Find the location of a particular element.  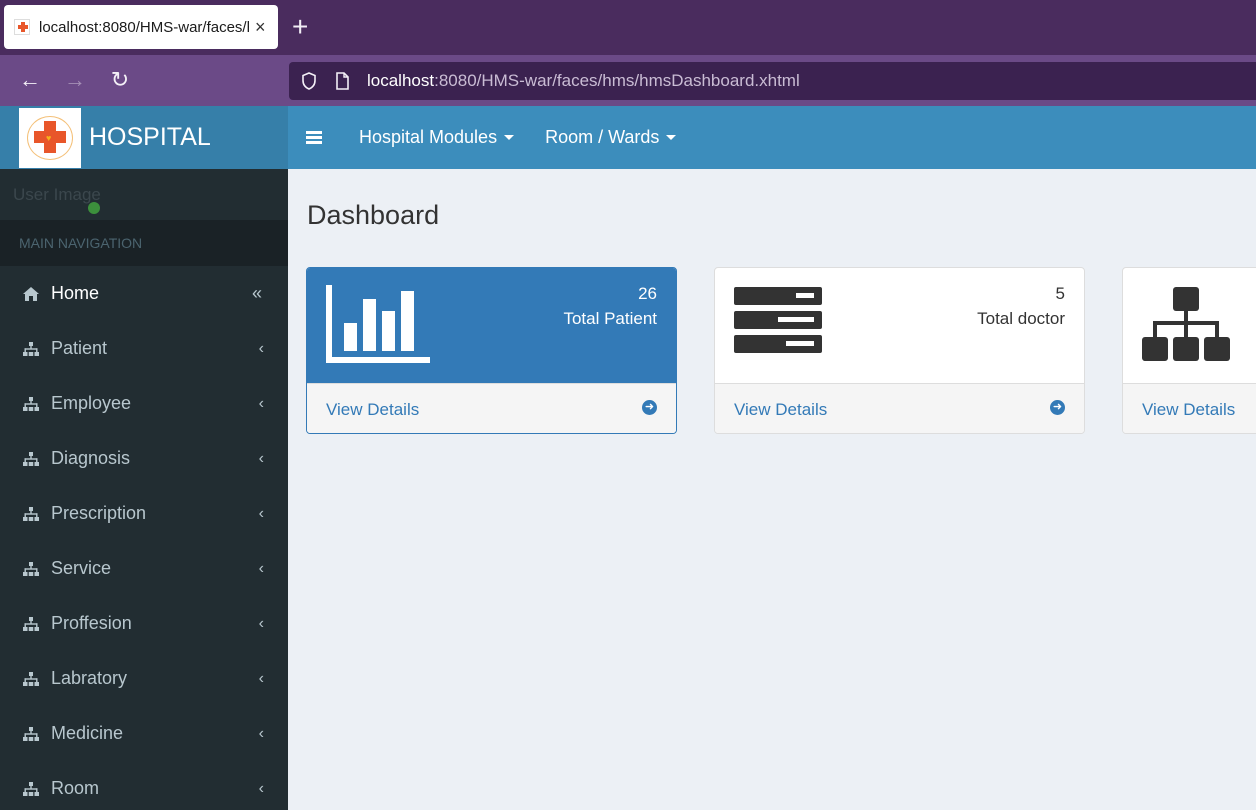

double-chevron-left-icon: « is located at coordinates (256, 293).